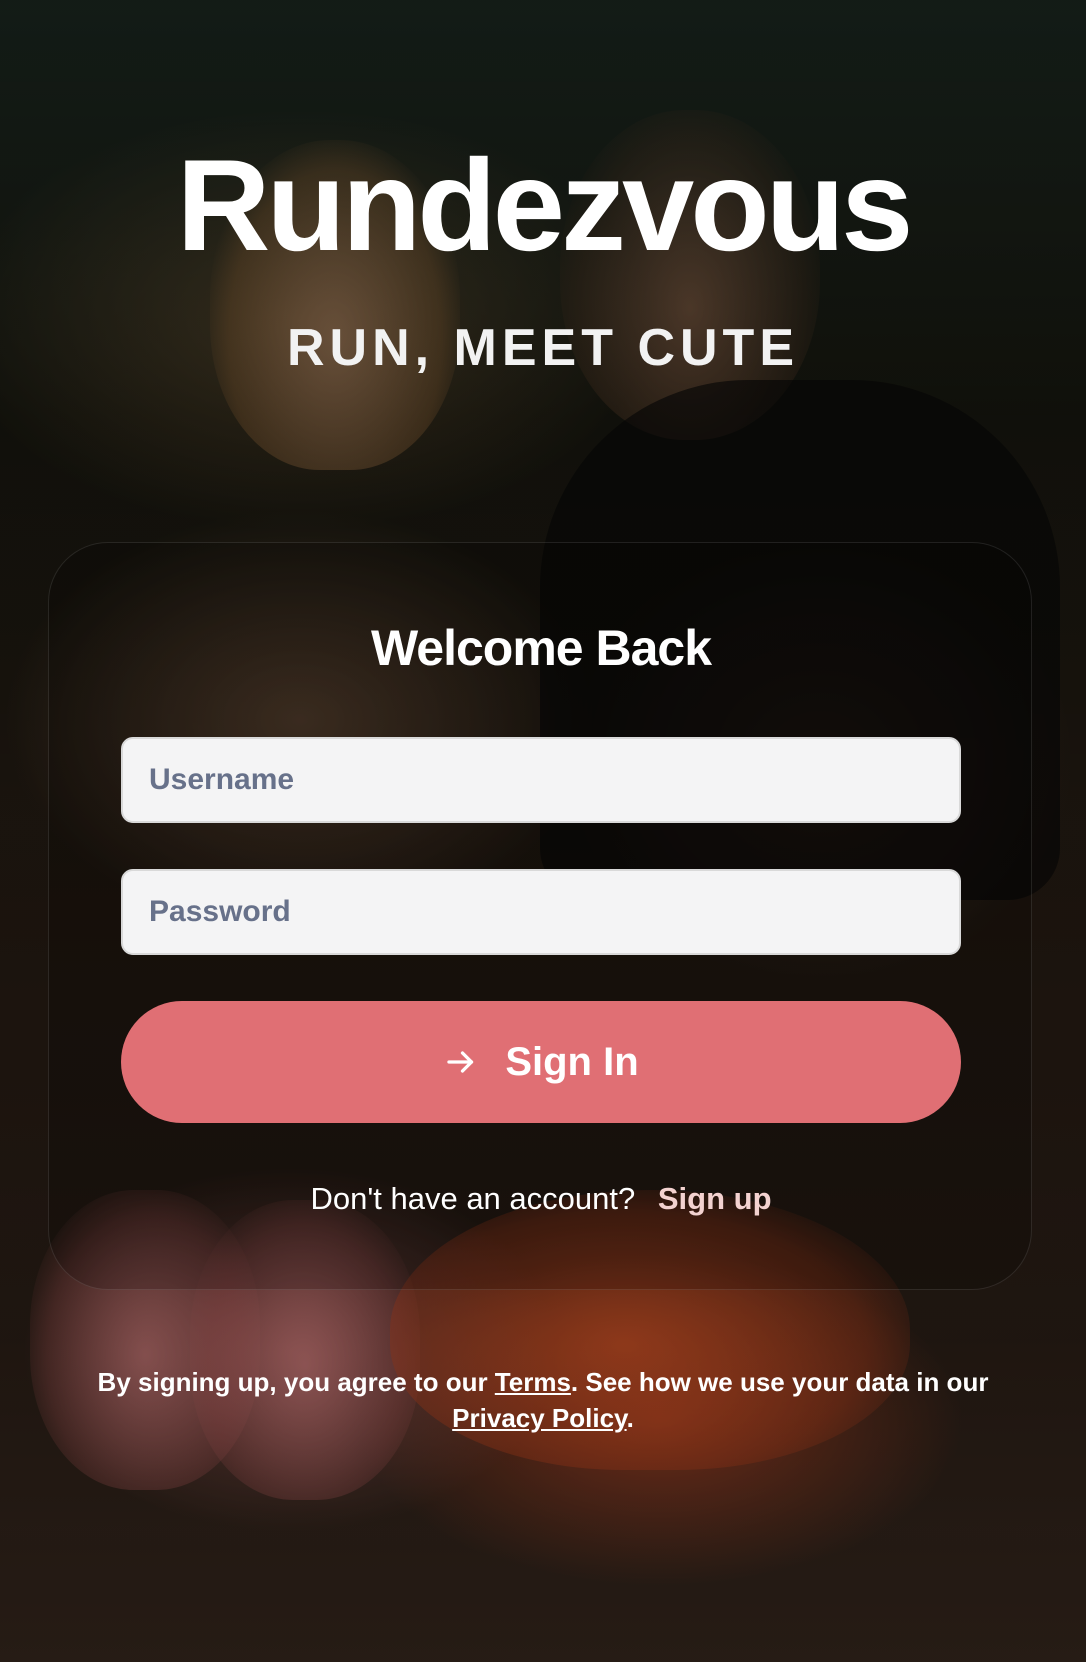  I want to click on password-input, so click(541, 912).